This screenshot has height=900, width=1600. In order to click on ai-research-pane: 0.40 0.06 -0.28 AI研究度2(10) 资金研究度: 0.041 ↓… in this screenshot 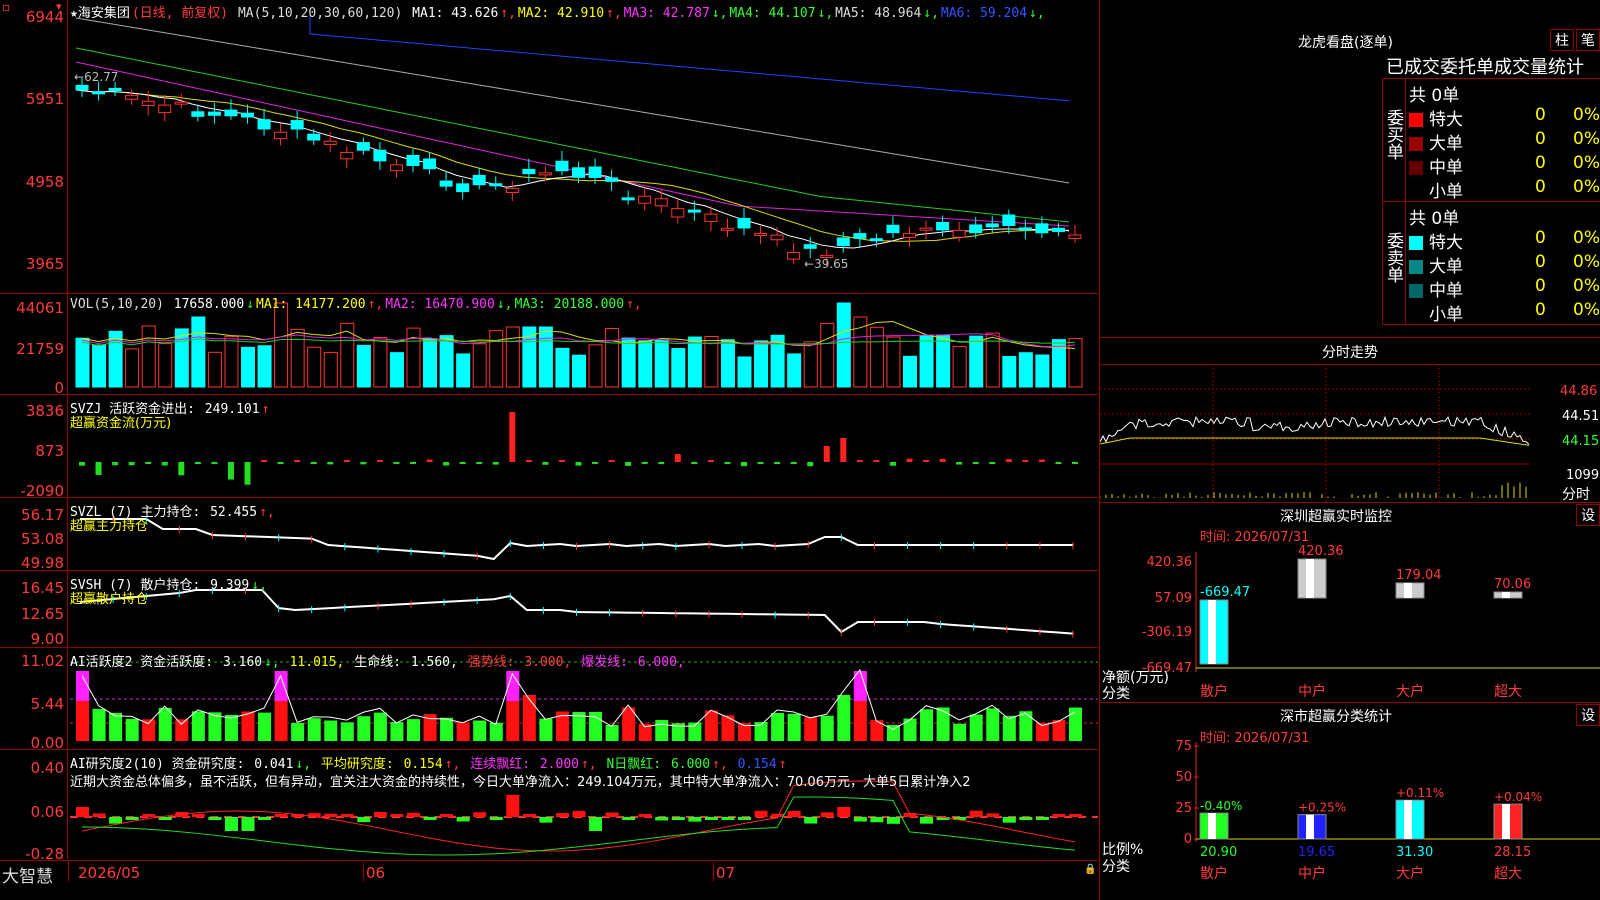, I will do `click(549, 807)`.